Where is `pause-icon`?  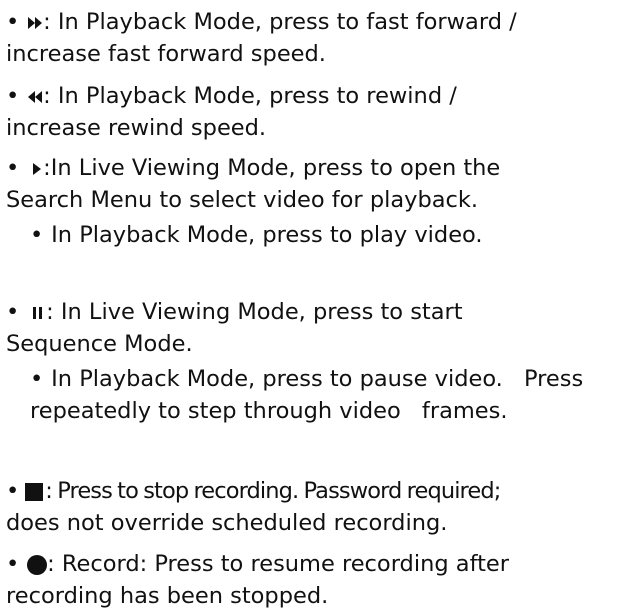
pause-icon is located at coordinates (38, 313).